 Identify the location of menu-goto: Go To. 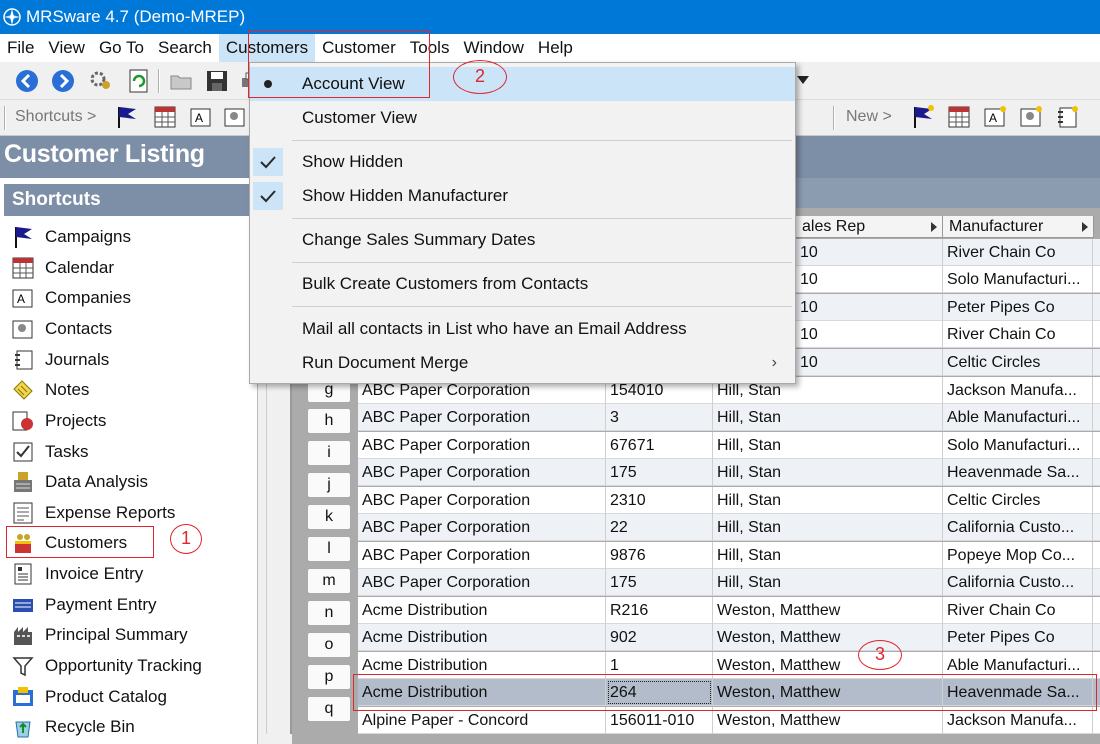
(121, 48).